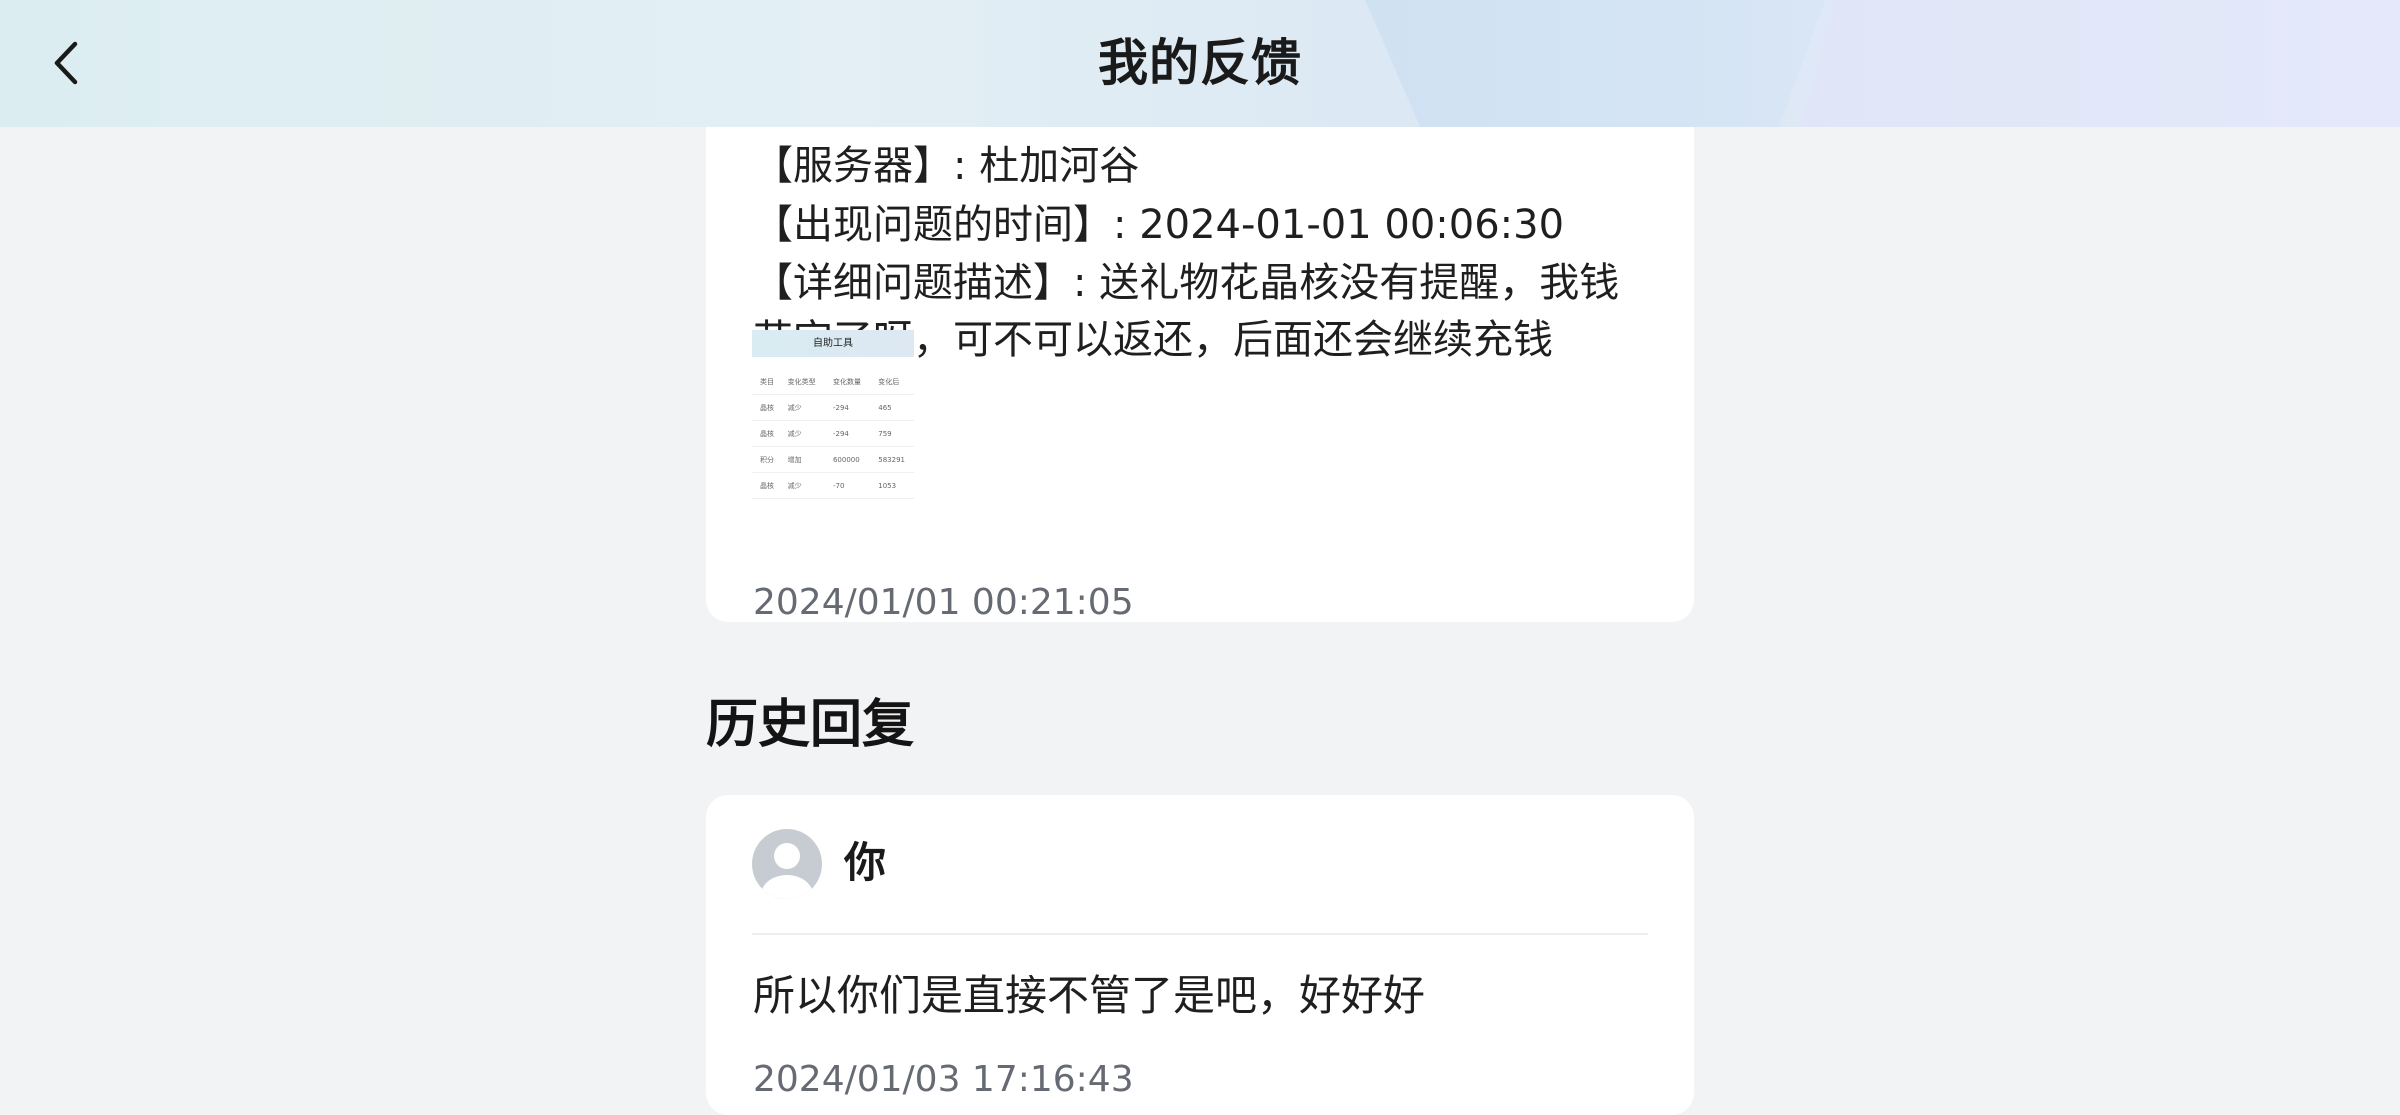 The image size is (2400, 1115). Describe the element at coordinates (946, 166) in the screenshot. I see `feedback-server-line: 【服务器】: 杜加河谷` at that location.